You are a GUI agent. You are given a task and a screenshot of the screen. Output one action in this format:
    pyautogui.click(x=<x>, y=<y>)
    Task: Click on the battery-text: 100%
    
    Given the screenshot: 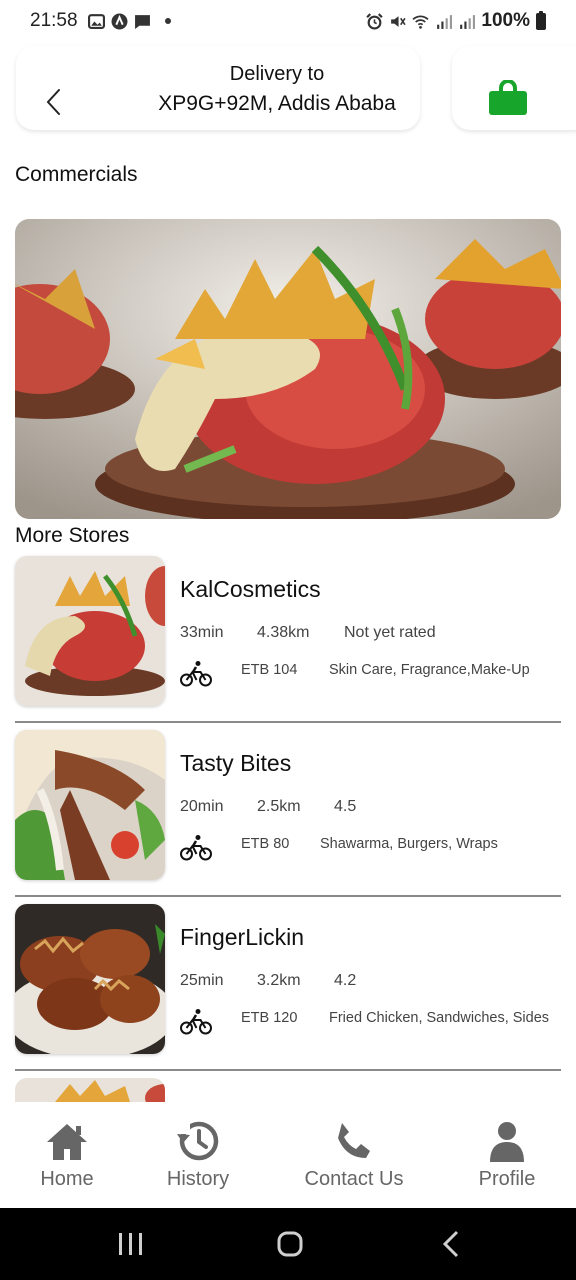 What is the action you would take?
    pyautogui.click(x=505, y=20)
    